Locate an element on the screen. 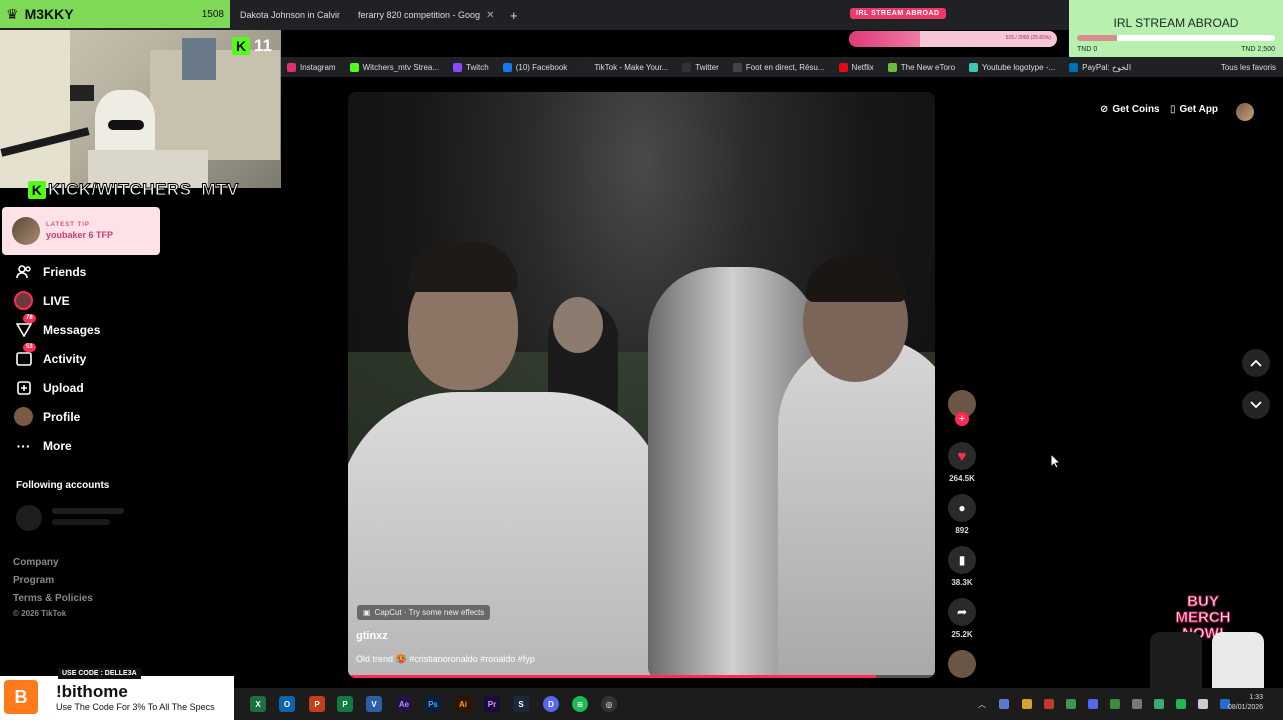 Image resolution: width=1283 pixels, height=720 pixels. phone-icon: ▯ is located at coordinates (1173, 109).